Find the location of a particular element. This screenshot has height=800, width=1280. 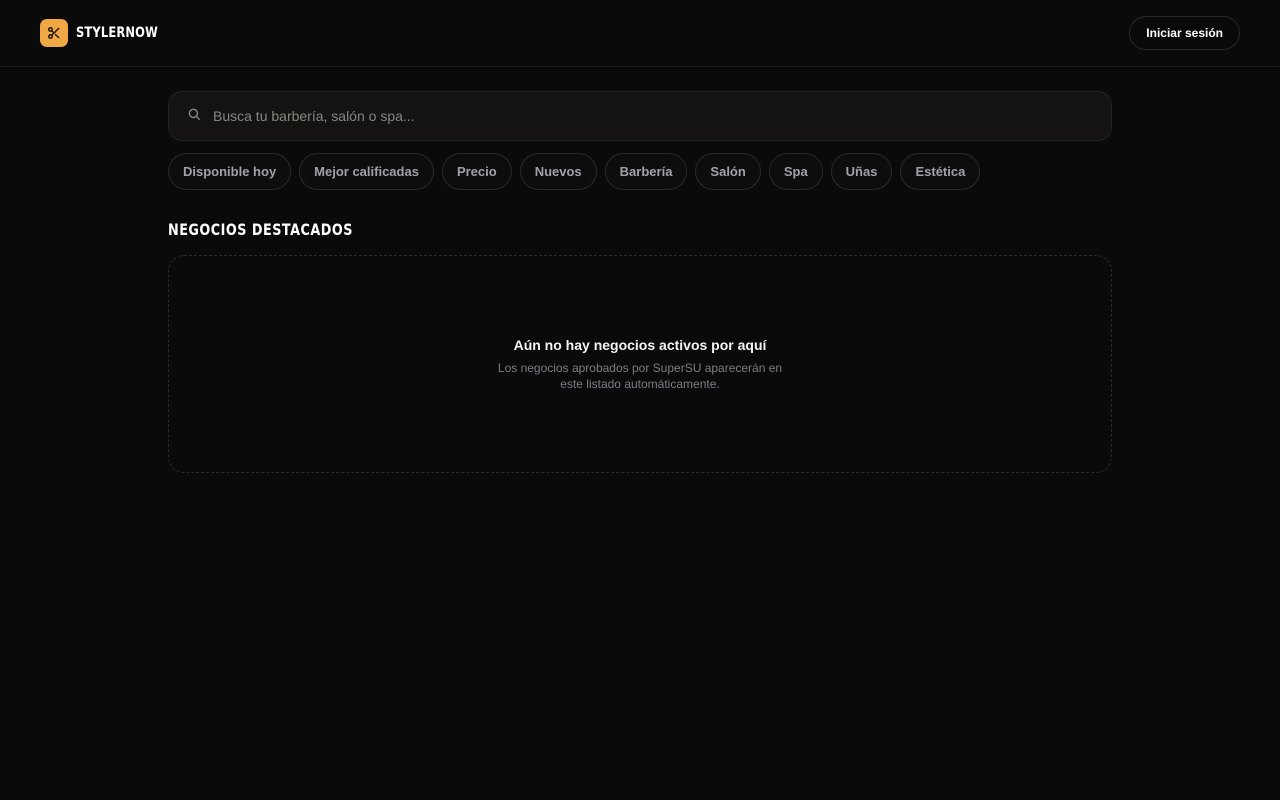

search-bar is located at coordinates (640, 116).